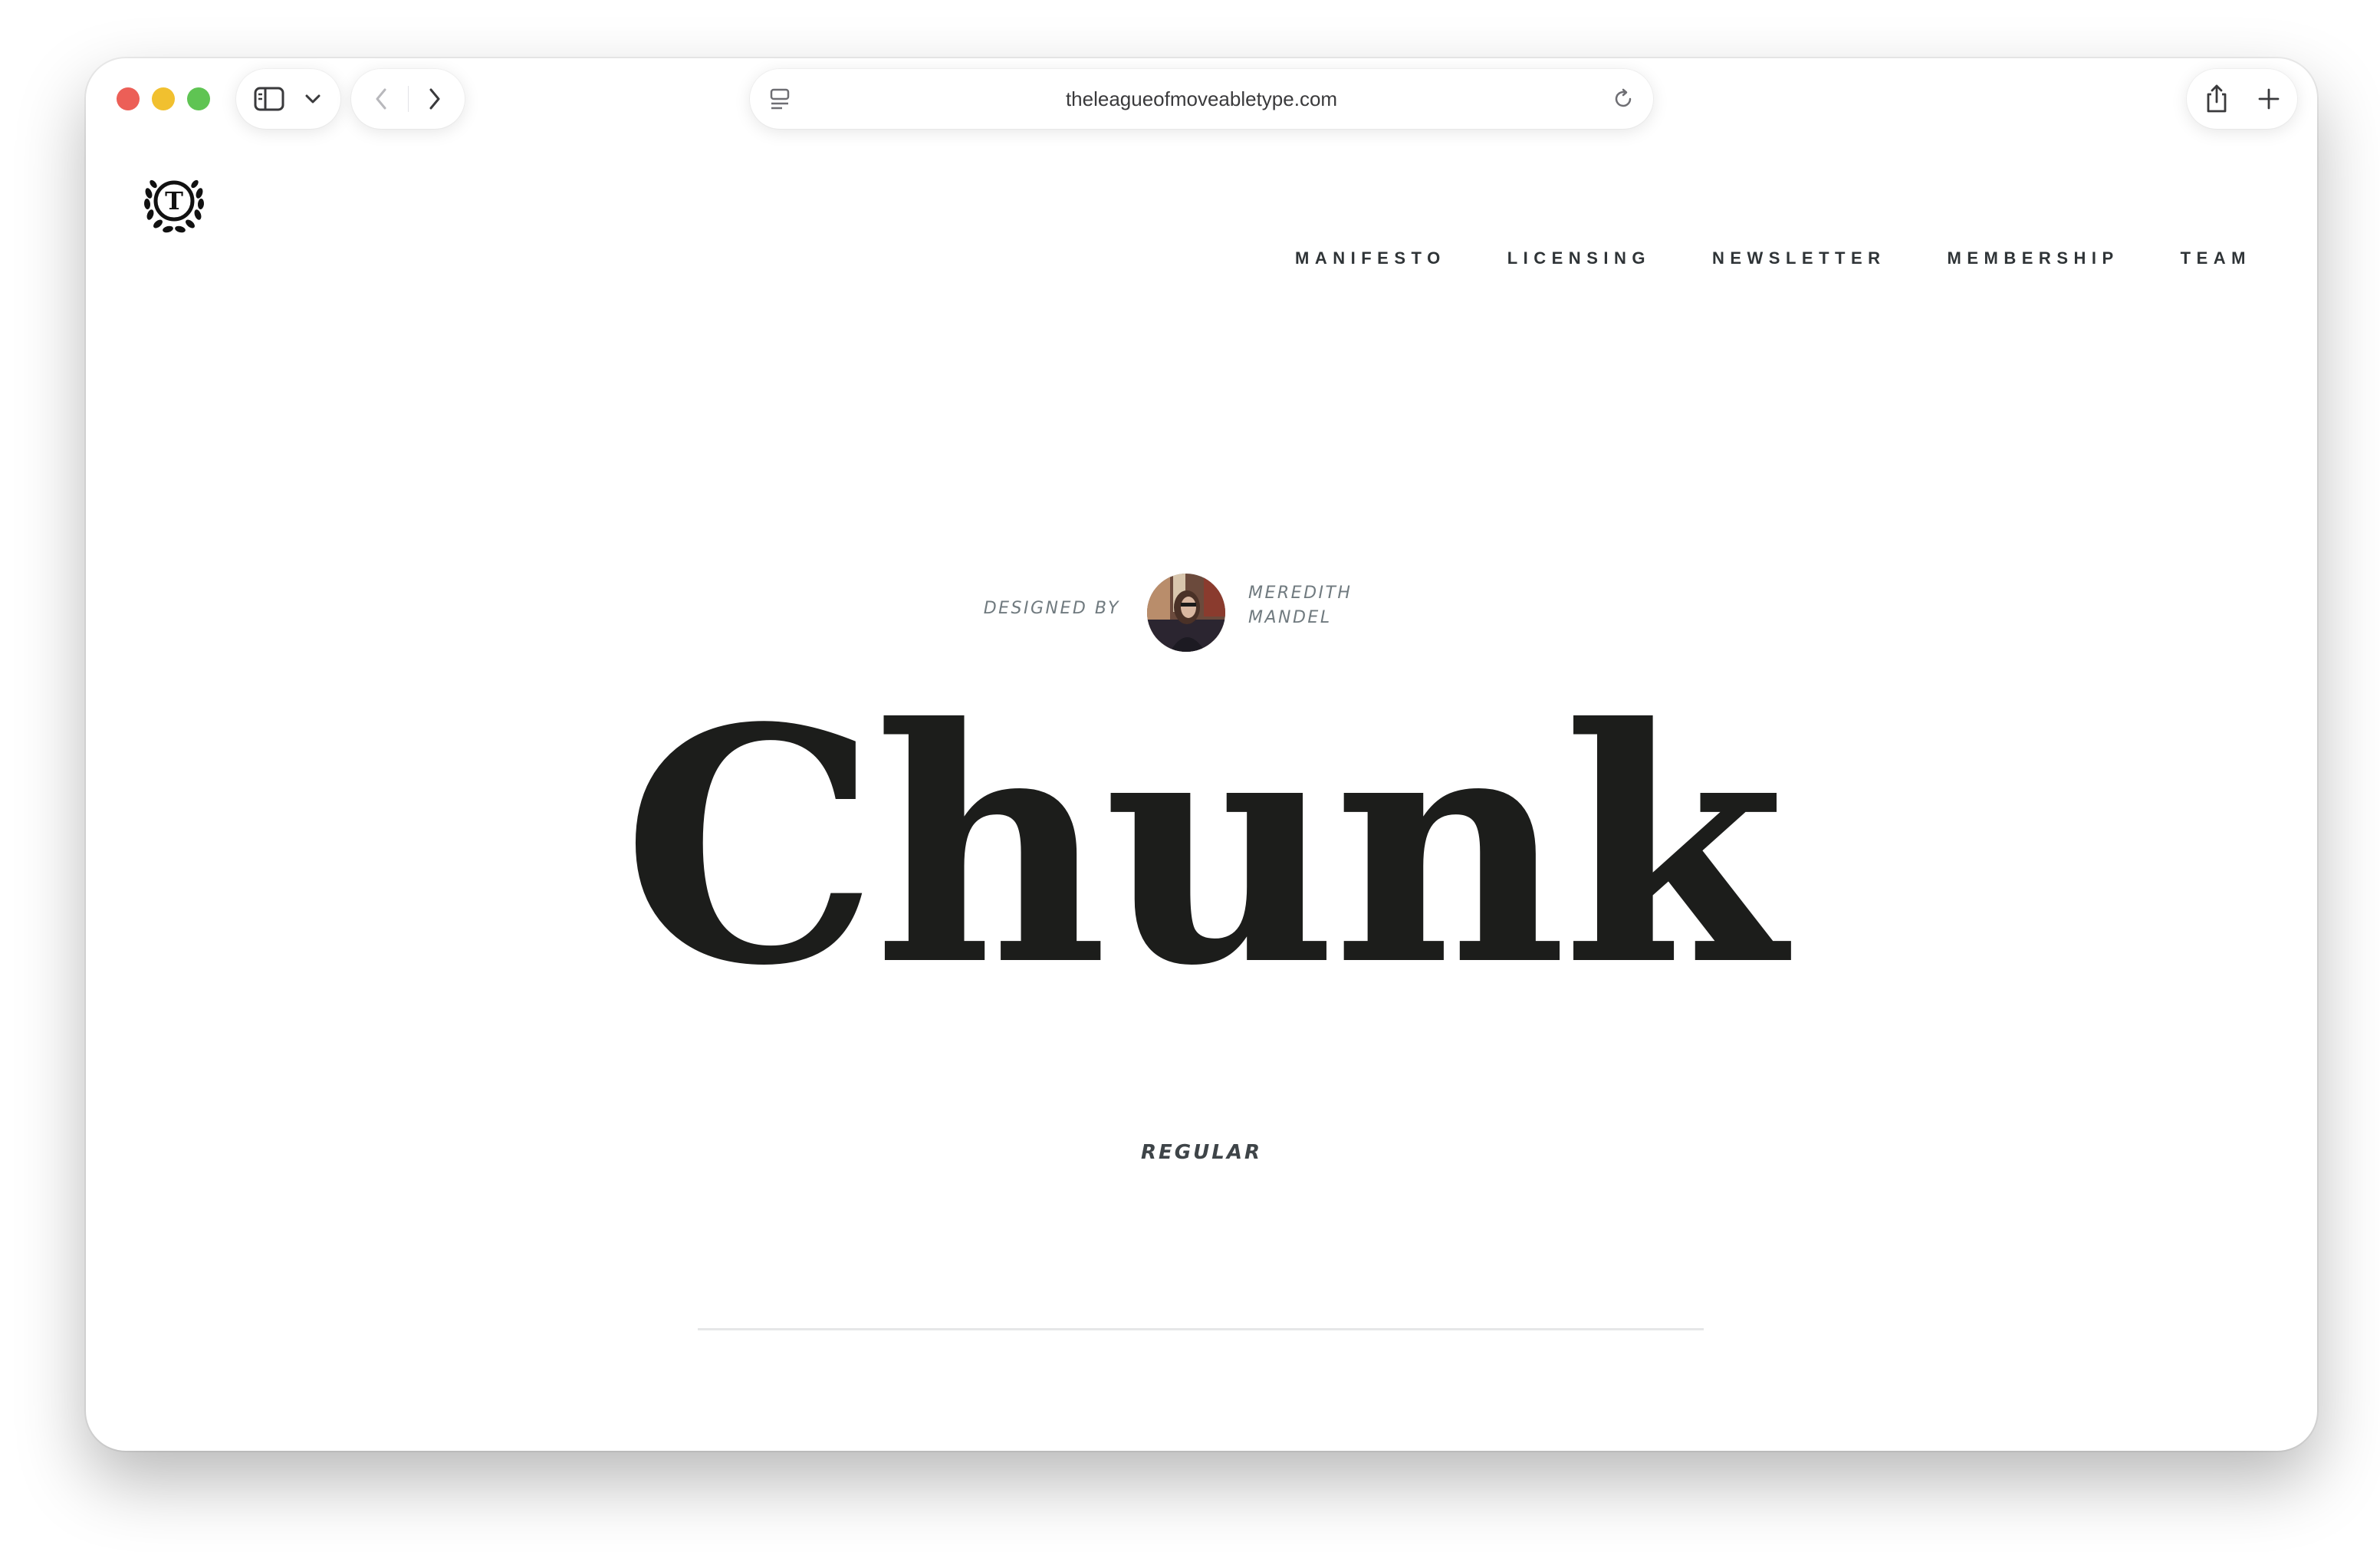  Describe the element at coordinates (1317, 605) in the screenshot. I see `designer-name: Meredith Mandel` at that location.